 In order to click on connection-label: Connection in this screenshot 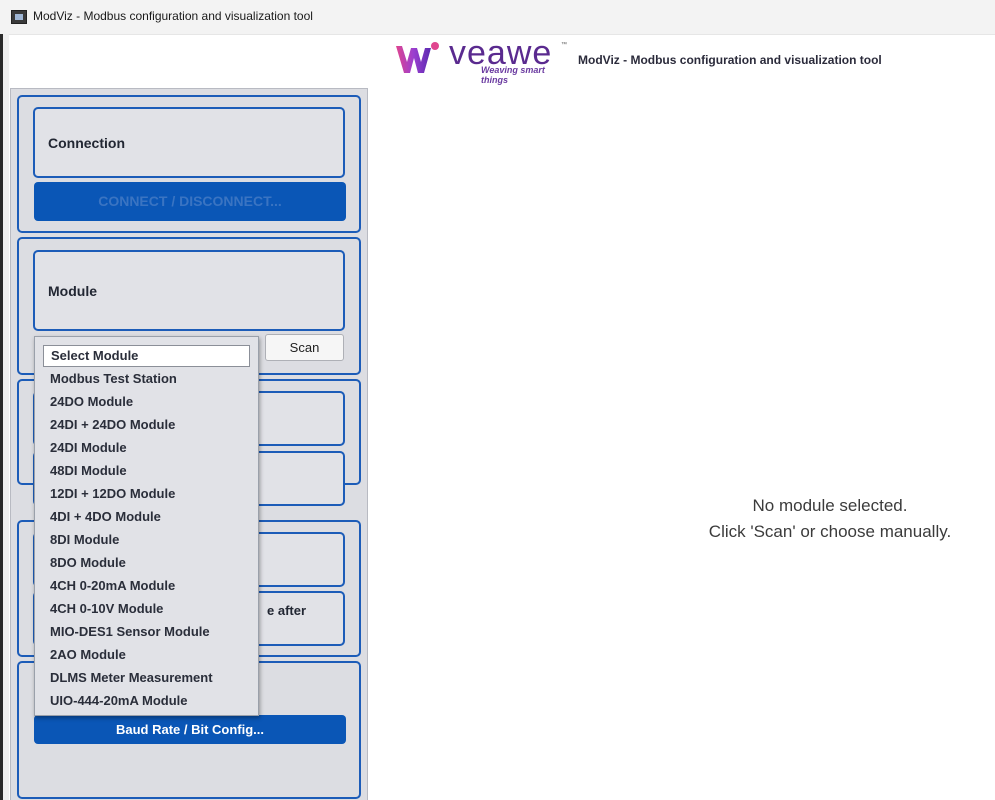, I will do `click(86, 143)`.